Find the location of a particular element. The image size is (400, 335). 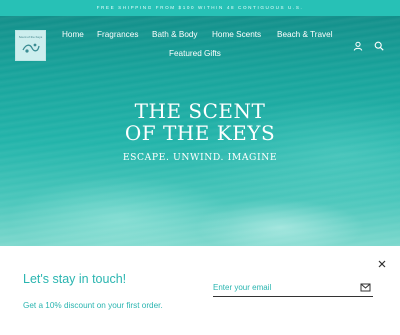

hero-headline: THE SCENT OF THE KEYS is located at coordinates (200, 122).